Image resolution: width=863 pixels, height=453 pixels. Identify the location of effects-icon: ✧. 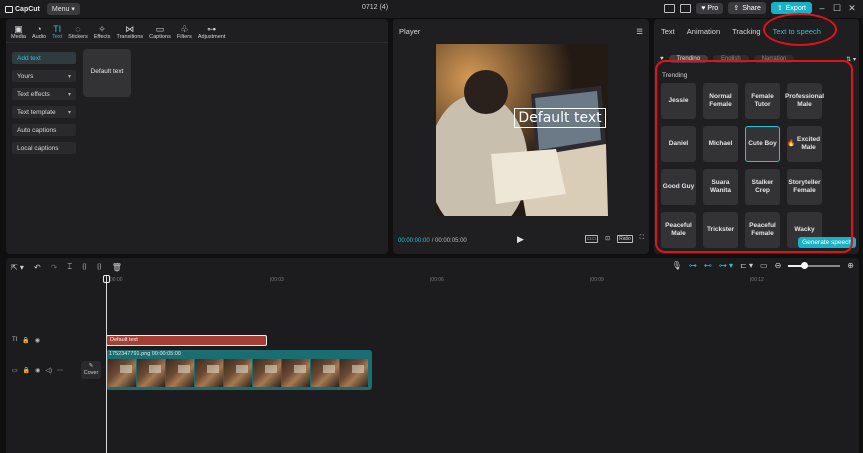
(102, 29).